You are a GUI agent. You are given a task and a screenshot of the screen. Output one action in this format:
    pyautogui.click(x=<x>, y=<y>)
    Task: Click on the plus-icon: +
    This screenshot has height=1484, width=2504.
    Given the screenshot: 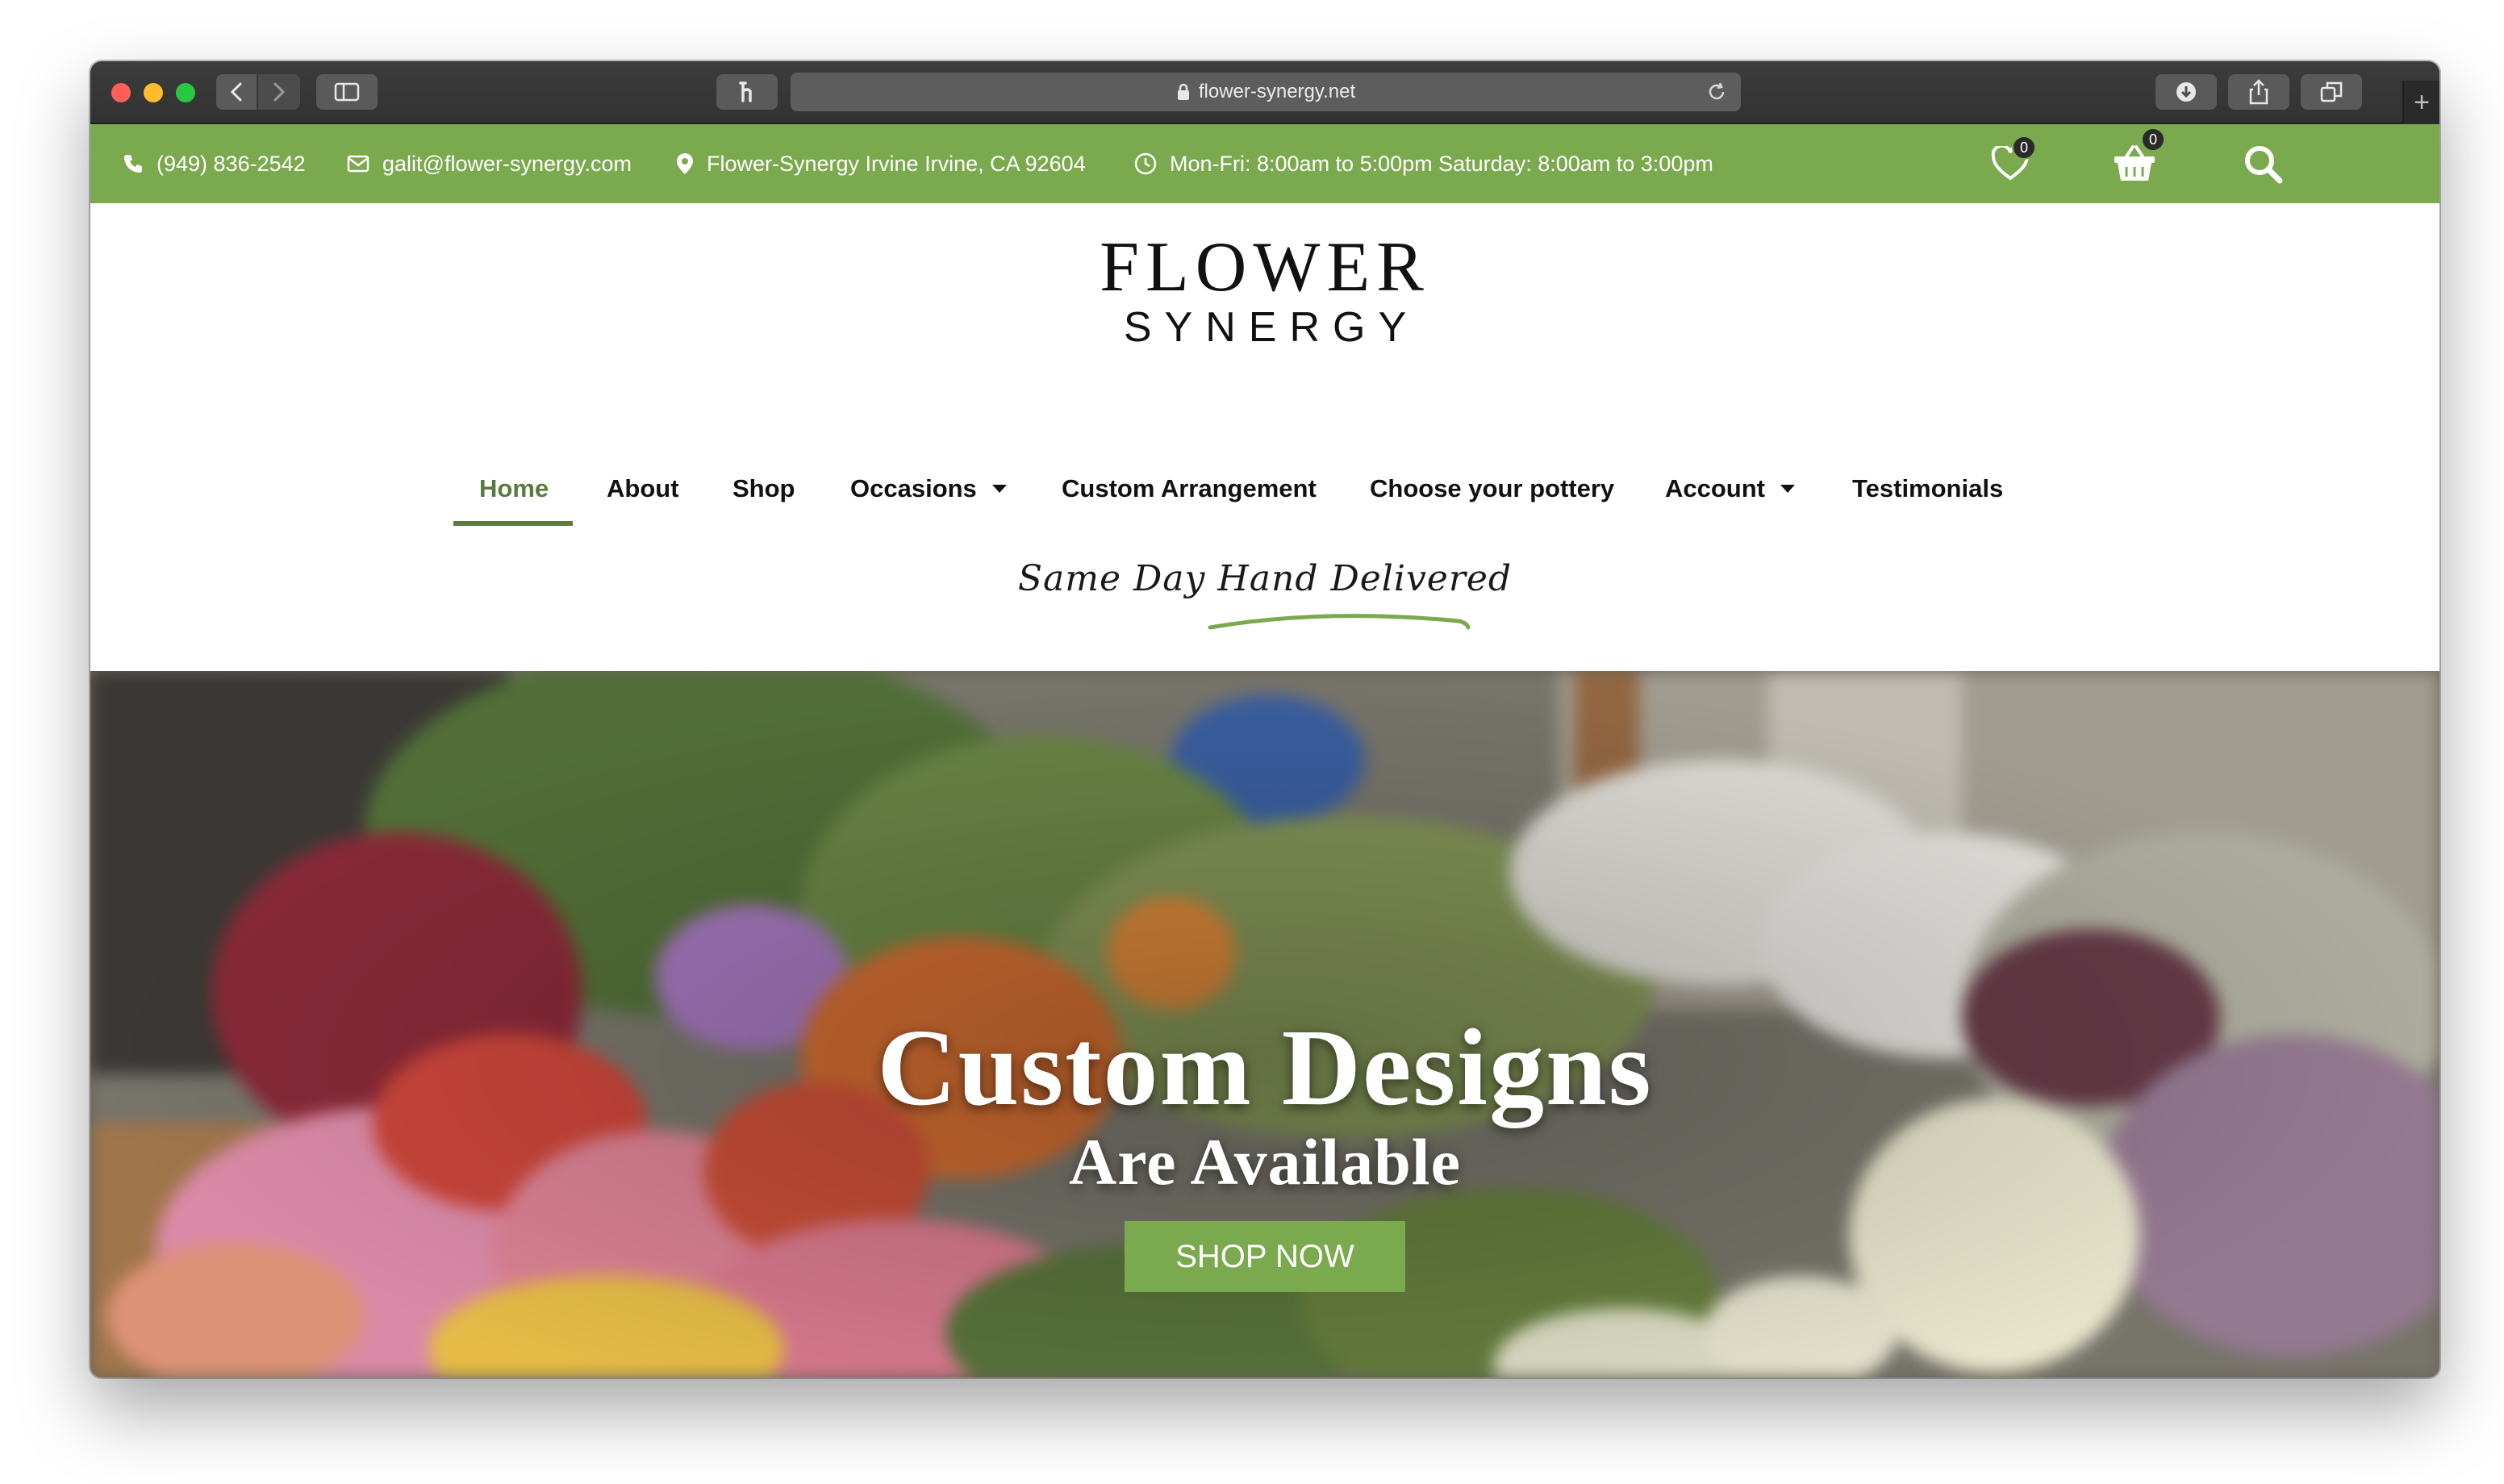 What is the action you would take?
    pyautogui.click(x=2422, y=102)
    